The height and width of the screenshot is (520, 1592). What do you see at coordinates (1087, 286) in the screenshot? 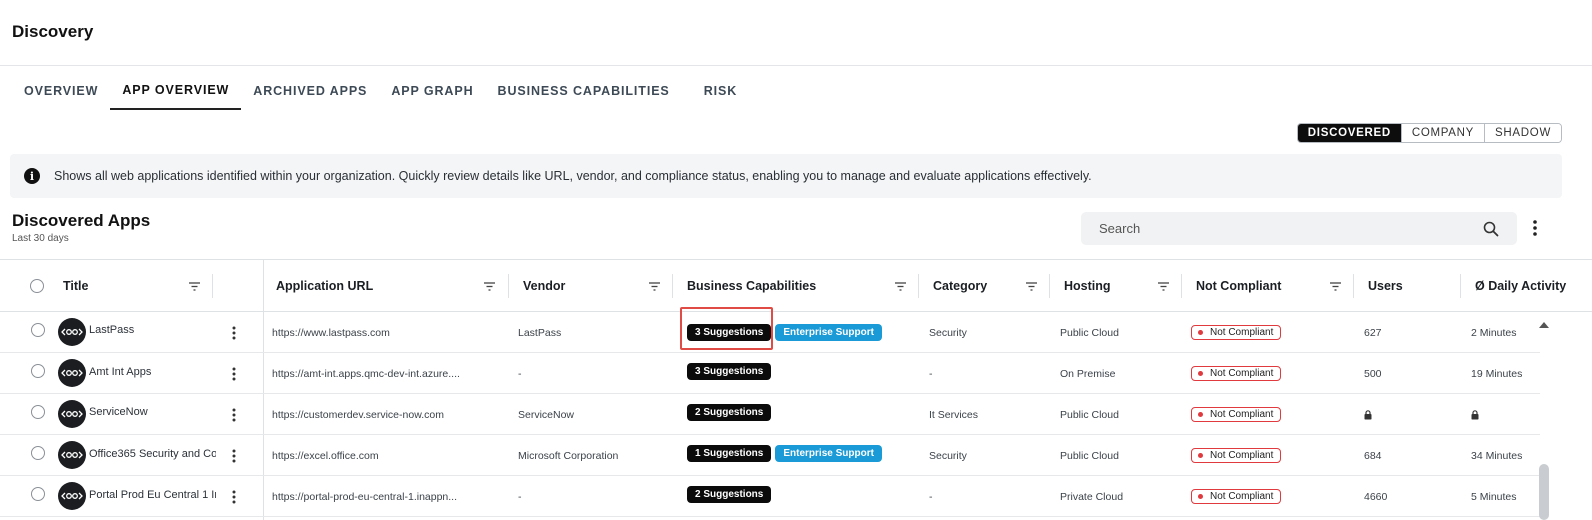
I see `col-hosting: Hosting` at bounding box center [1087, 286].